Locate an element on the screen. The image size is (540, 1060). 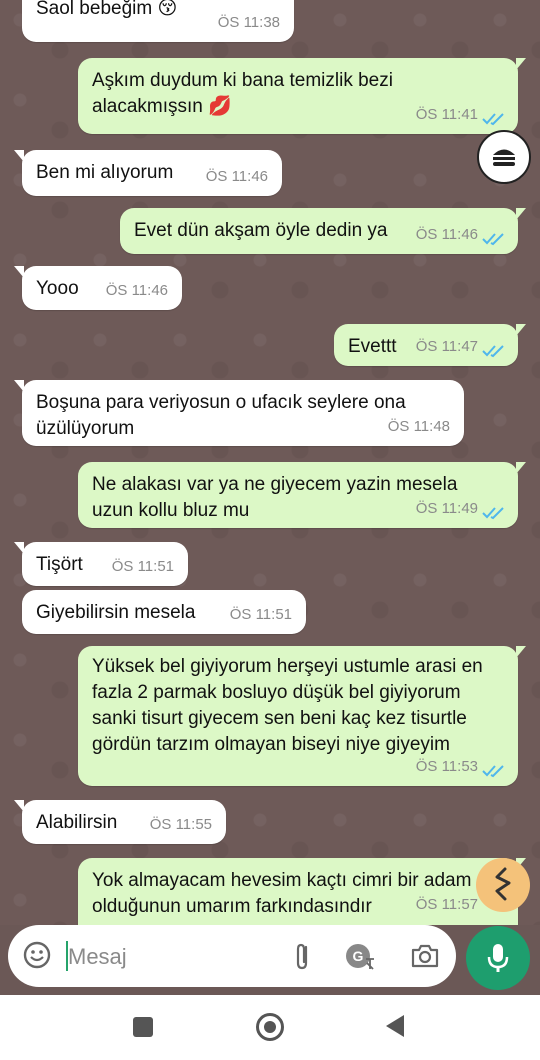
message-incoming: Tişört ÖS 11:51 is located at coordinates (101, 564).